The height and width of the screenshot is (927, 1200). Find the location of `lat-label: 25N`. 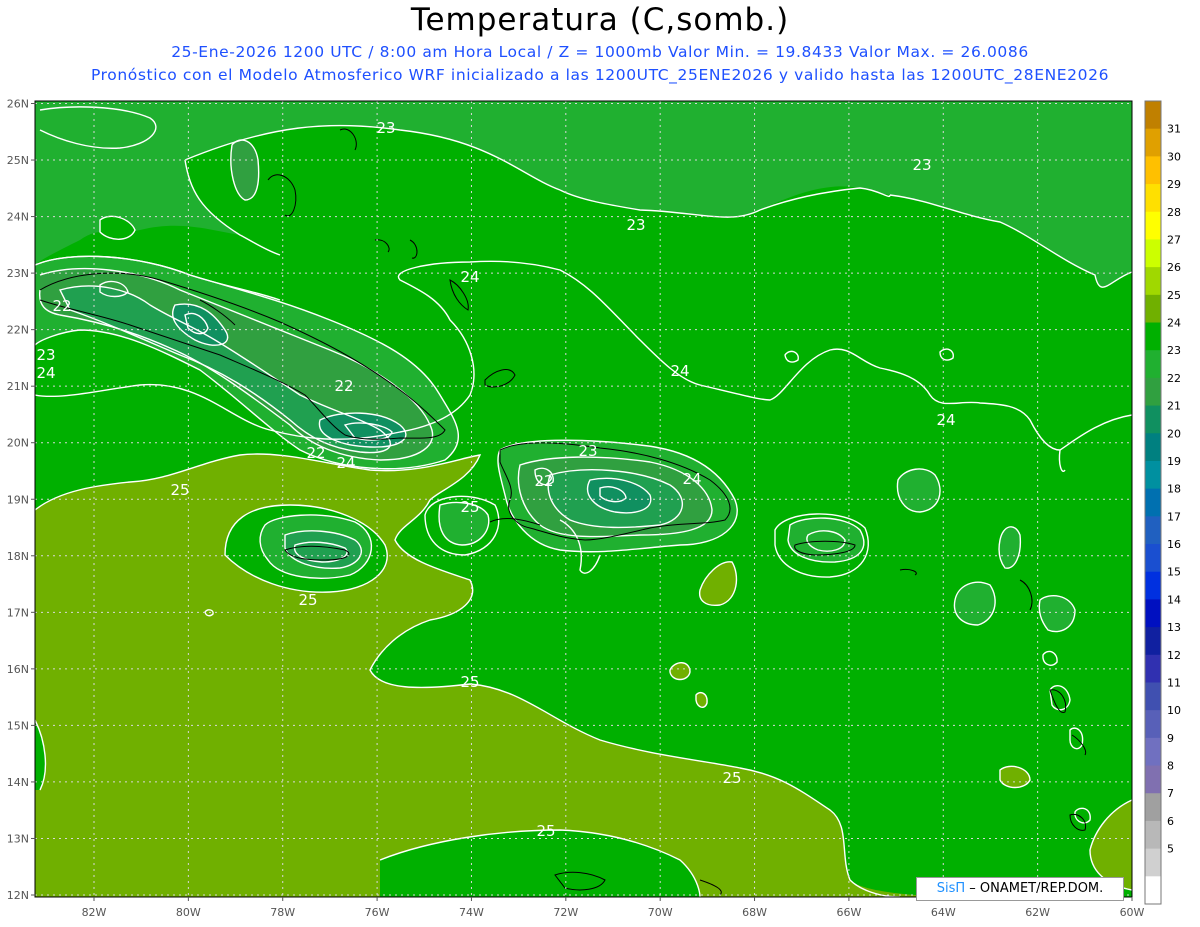

lat-label: 25N is located at coordinates (18, 160).